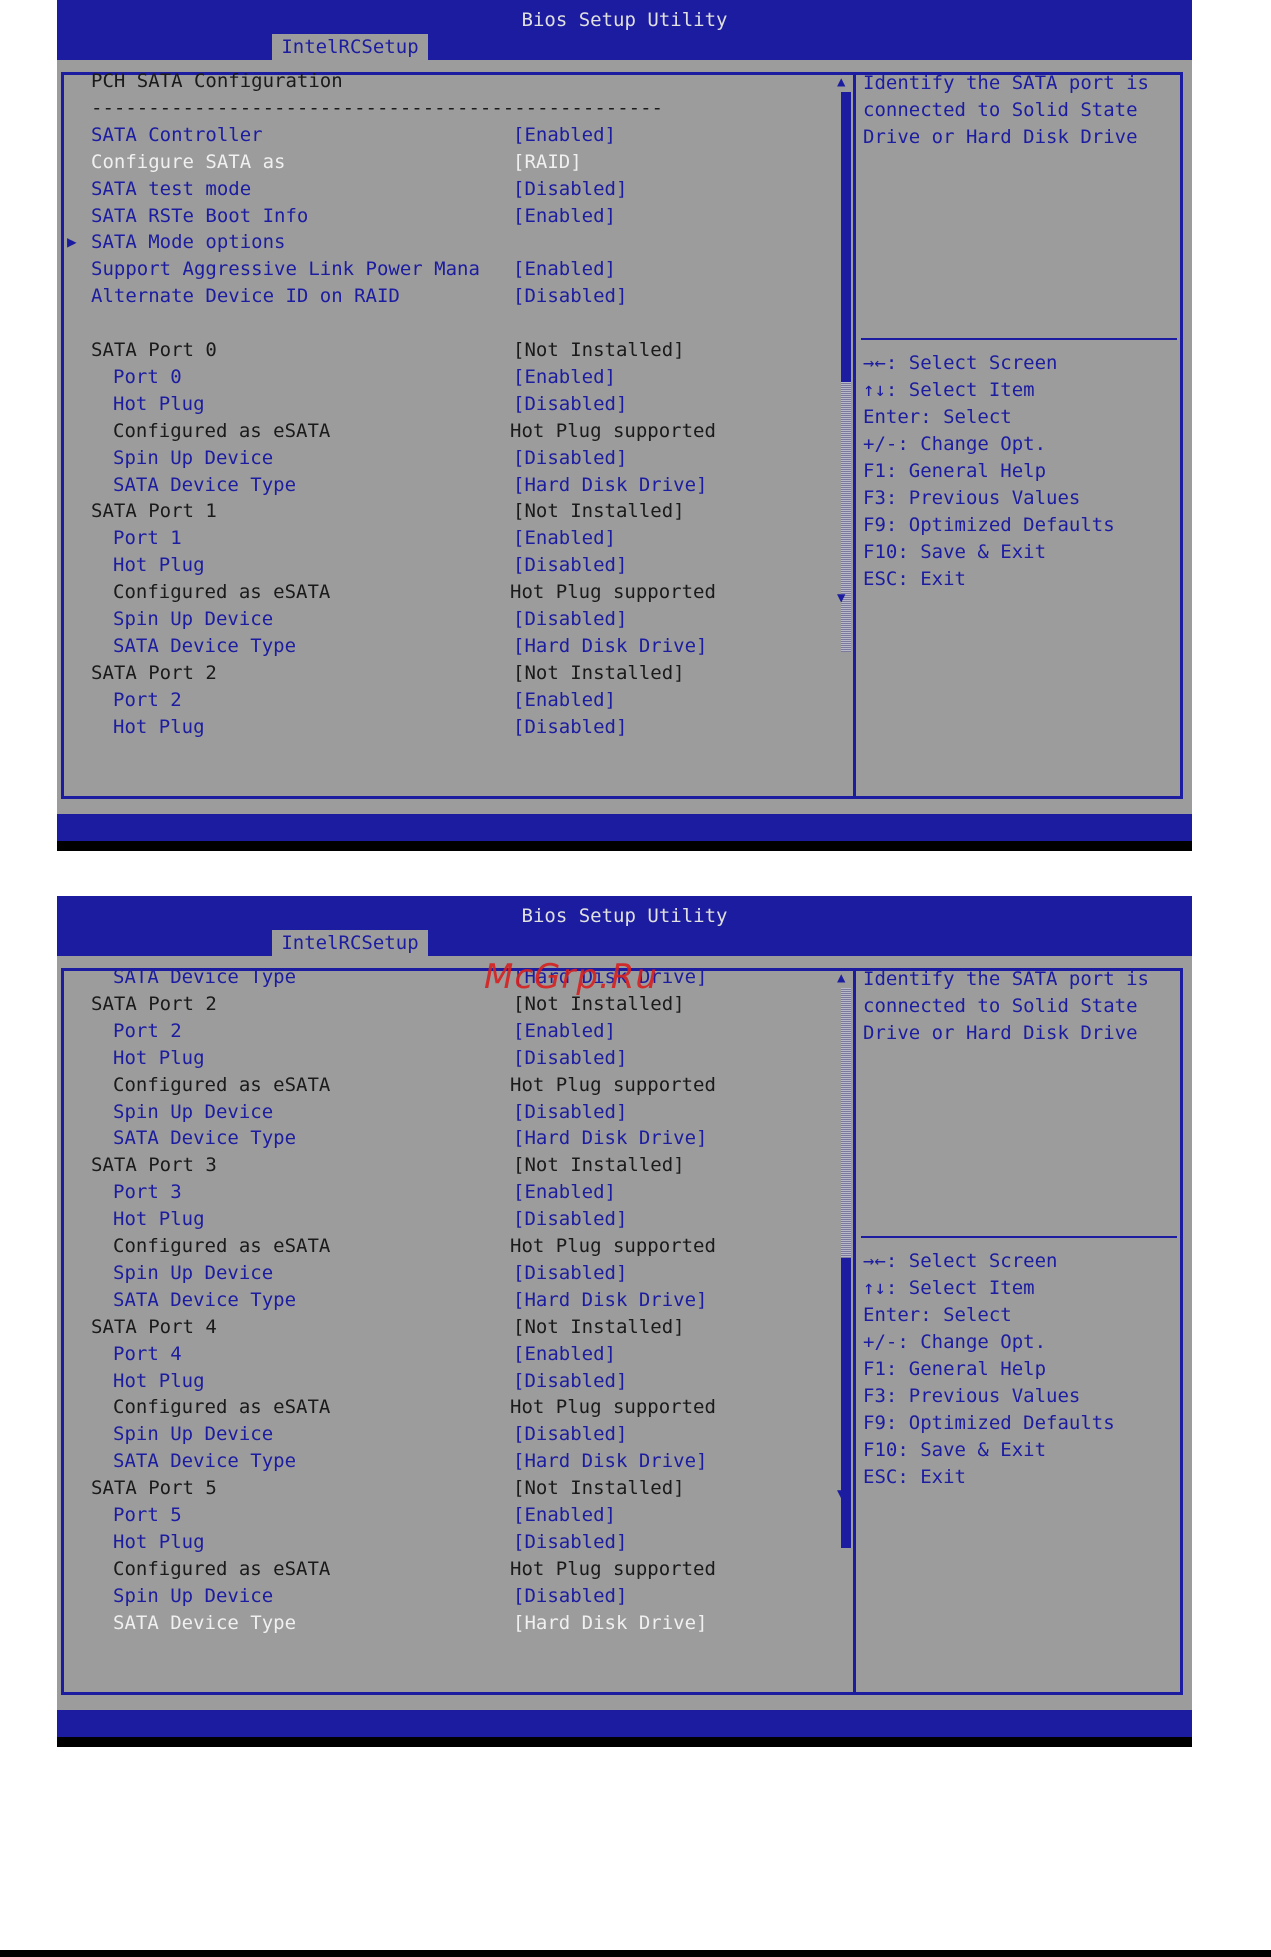  I want to click on setting-row: Configured as eSATA Hot Plug supported, so click(447, 1407).